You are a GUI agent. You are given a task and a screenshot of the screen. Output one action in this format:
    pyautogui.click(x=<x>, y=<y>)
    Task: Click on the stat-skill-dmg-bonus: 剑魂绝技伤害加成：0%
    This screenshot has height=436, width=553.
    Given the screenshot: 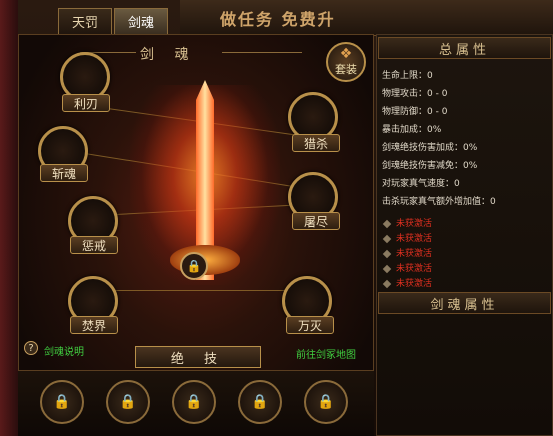 What is the action you would take?
    pyautogui.click(x=430, y=148)
    